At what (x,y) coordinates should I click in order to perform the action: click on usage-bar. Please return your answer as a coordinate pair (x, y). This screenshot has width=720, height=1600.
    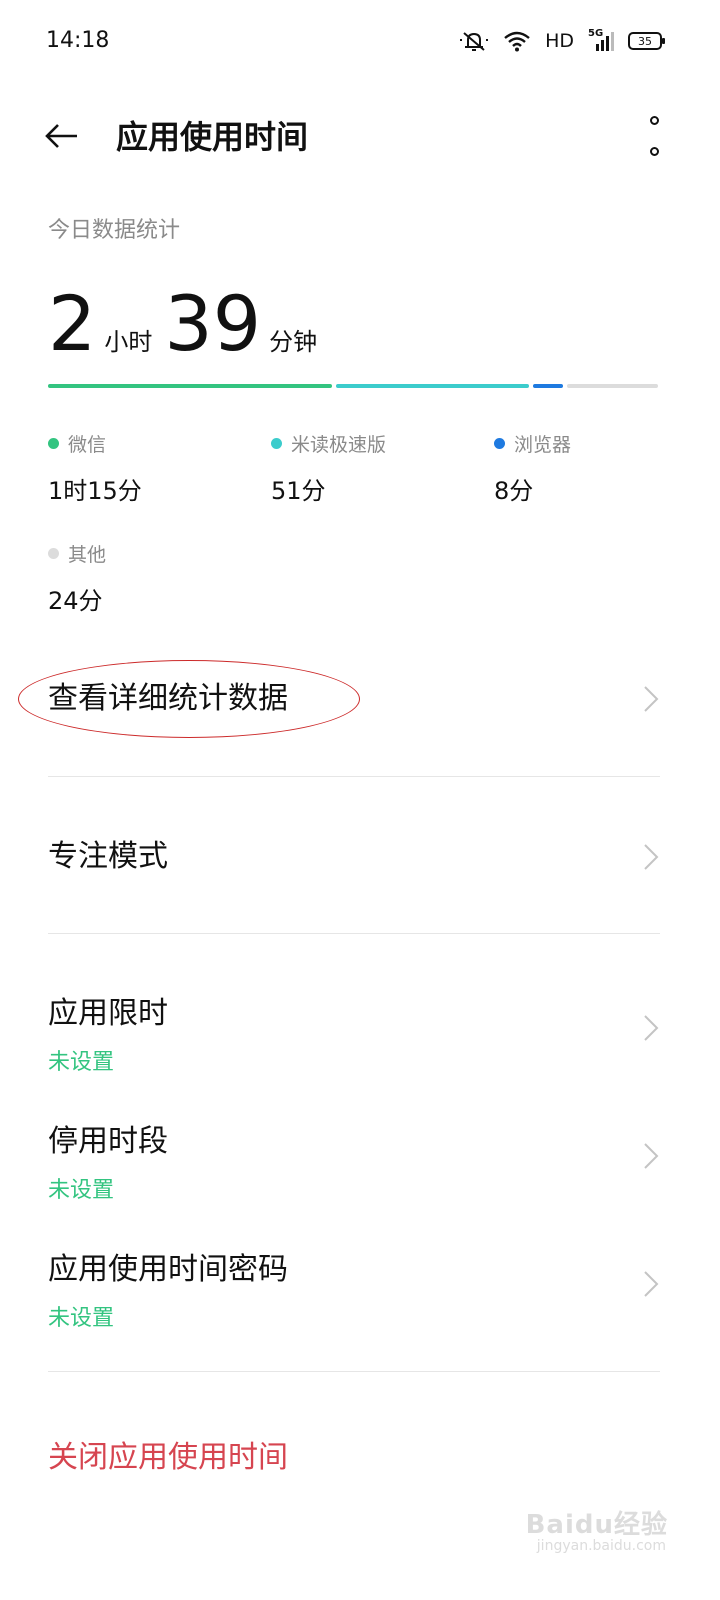
    Looking at the image, I should click on (353, 386).